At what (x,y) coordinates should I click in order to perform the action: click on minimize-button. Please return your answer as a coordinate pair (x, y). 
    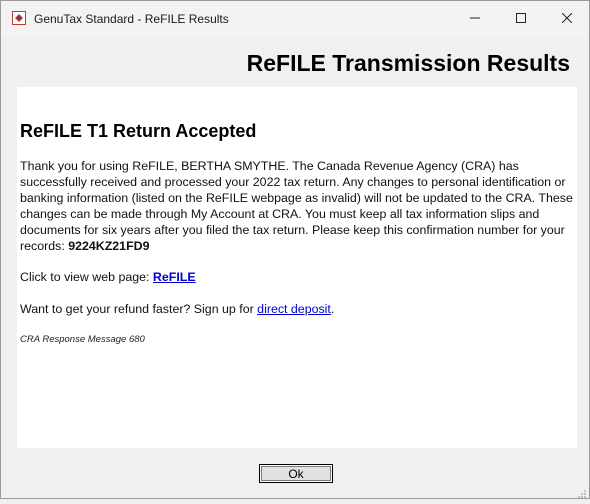
    Looking at the image, I should click on (475, 19).